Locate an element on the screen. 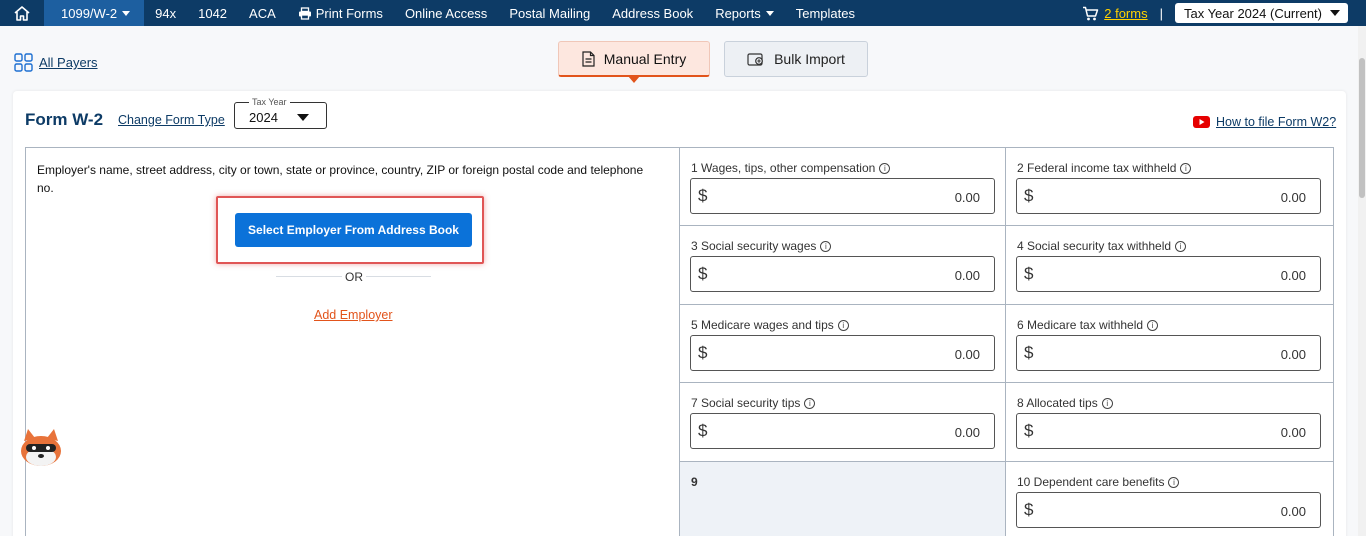 Image resolution: width=1366 pixels, height=536 pixels. box-3: 3 Social security wages i $0.00 is located at coordinates (843, 265).